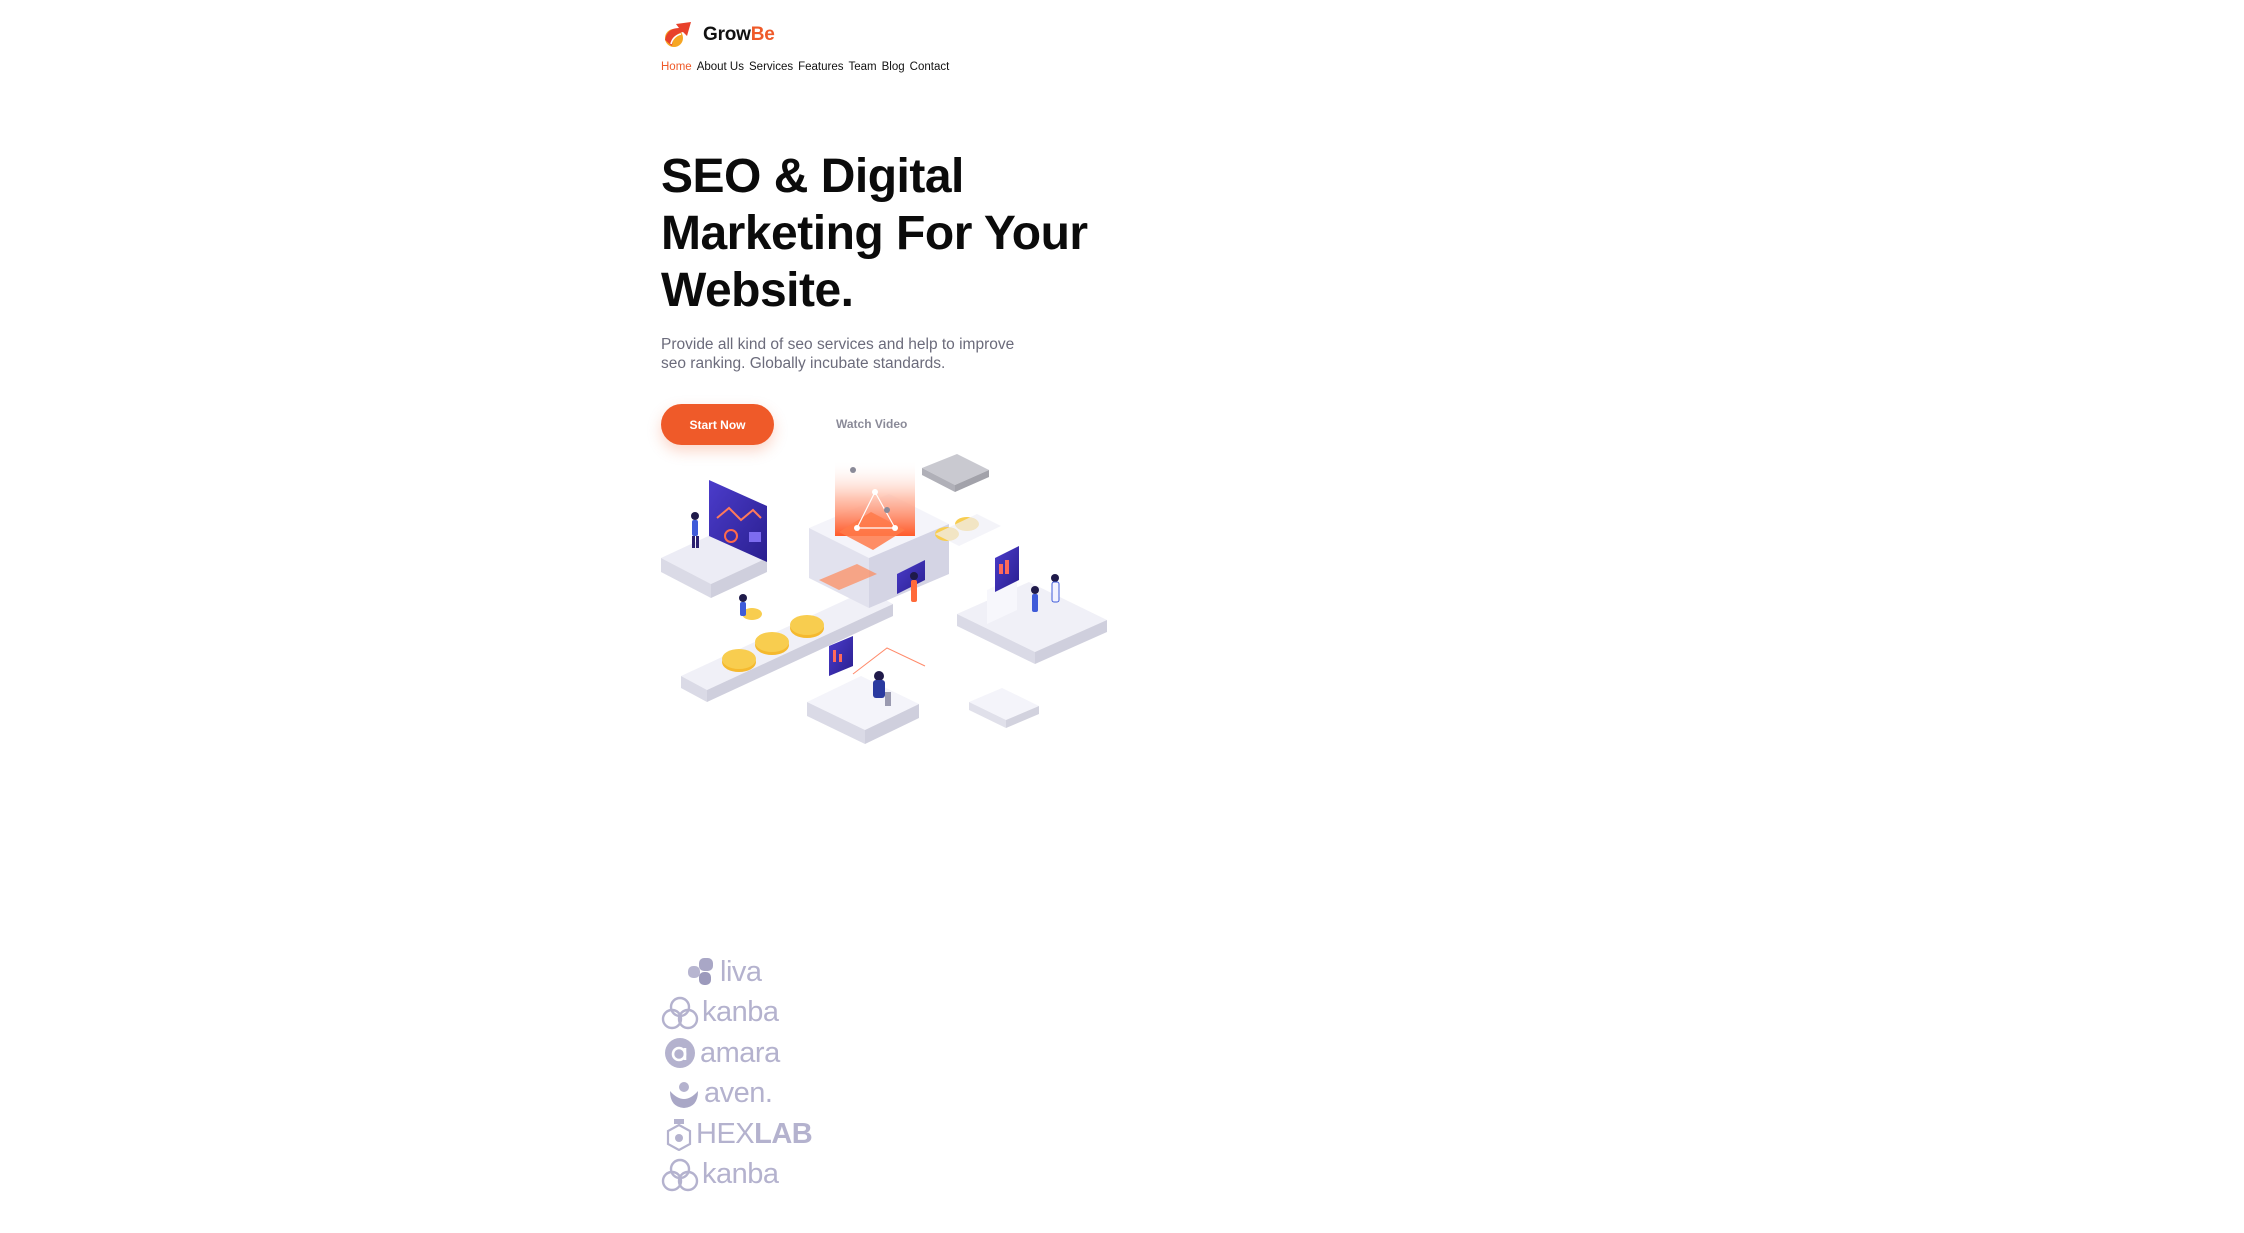 The height and width of the screenshot is (1233, 2244). I want to click on nav-blog: Blog, so click(893, 67).